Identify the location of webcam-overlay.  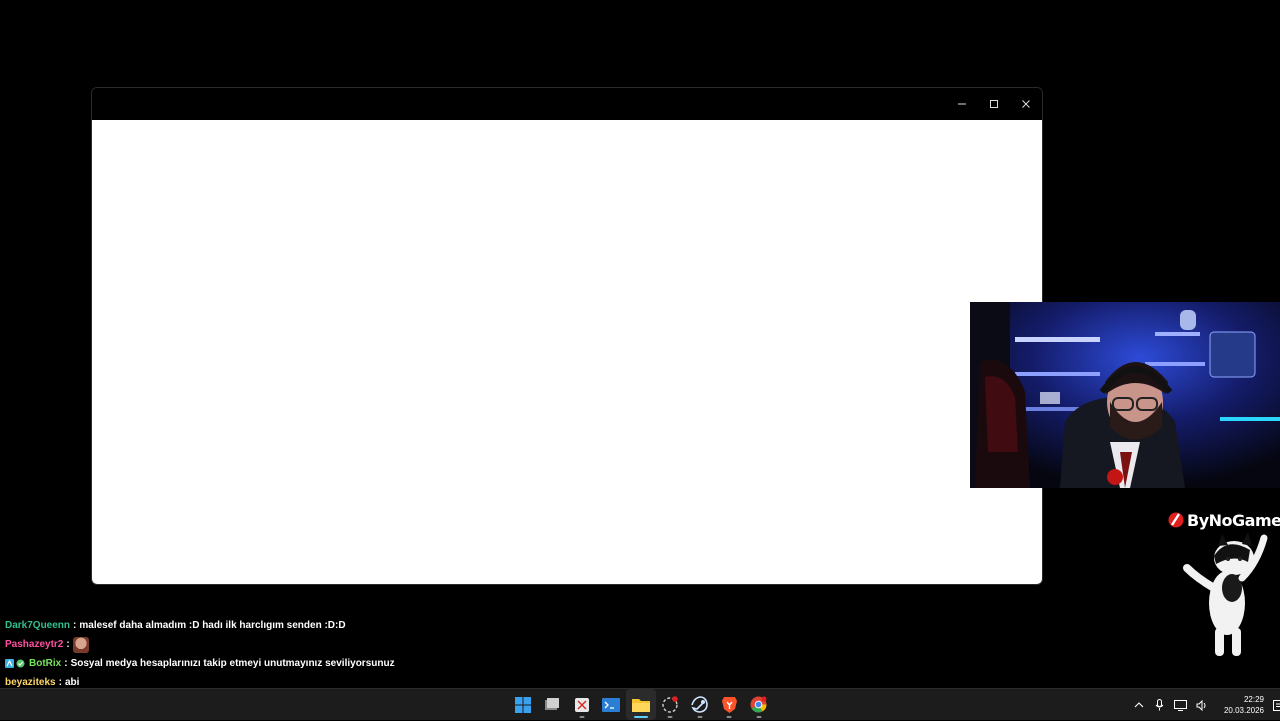
(1125, 395).